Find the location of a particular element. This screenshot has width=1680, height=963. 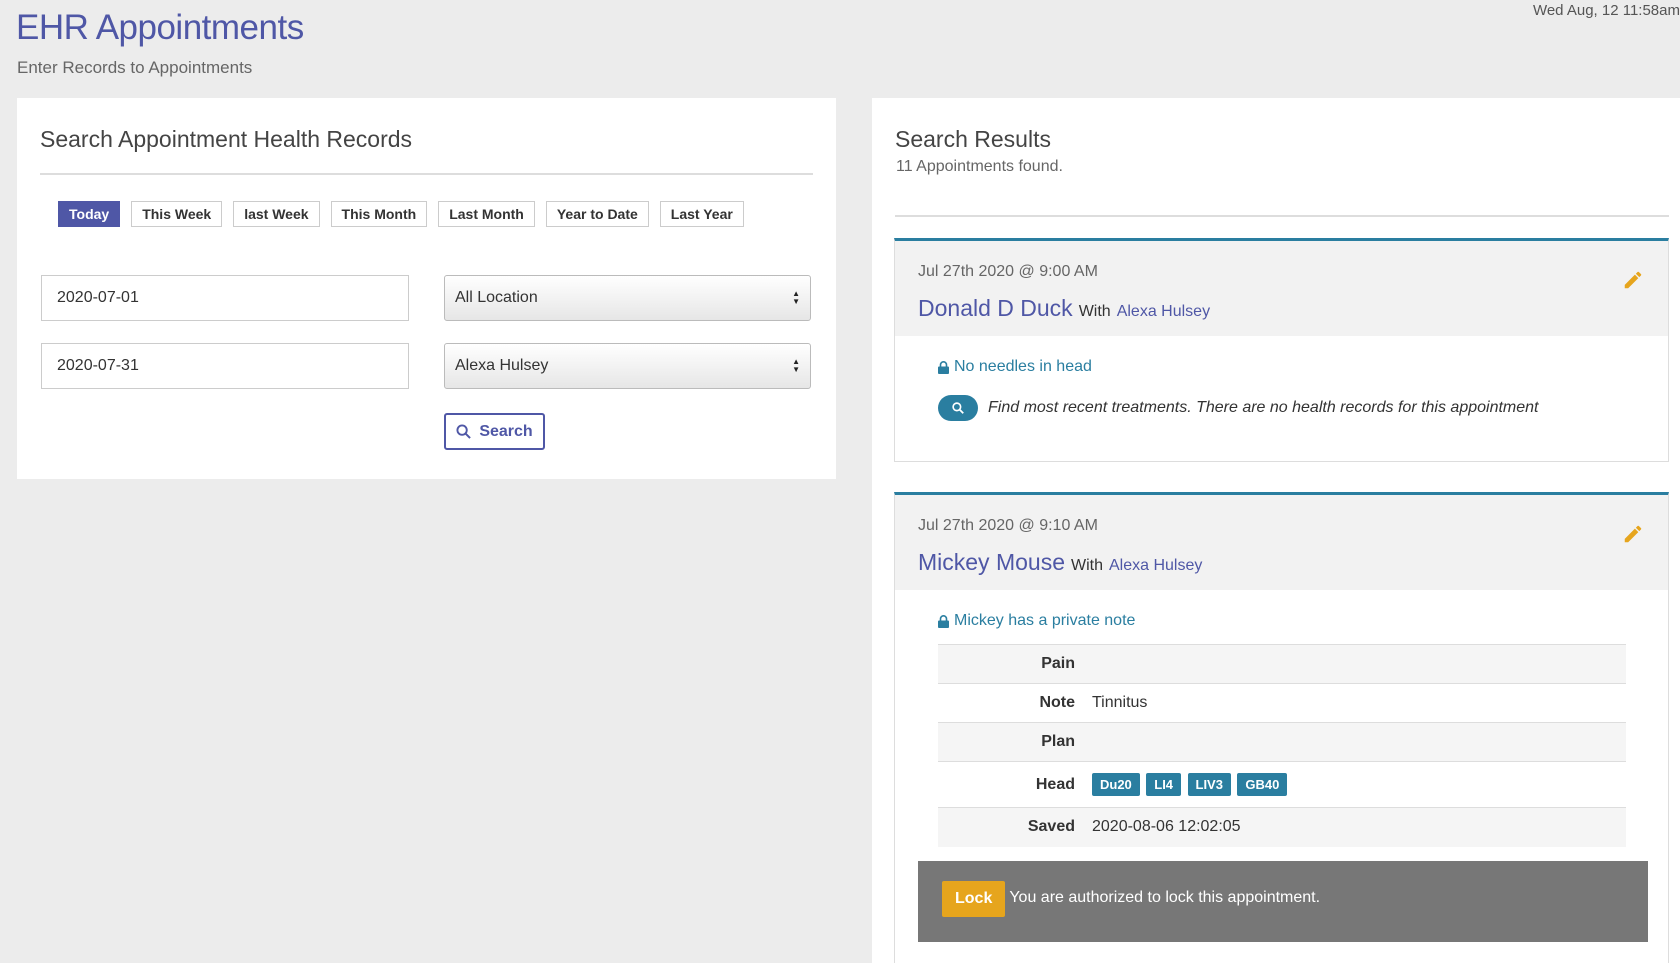

range-this-month-button: This Month is located at coordinates (379, 214).